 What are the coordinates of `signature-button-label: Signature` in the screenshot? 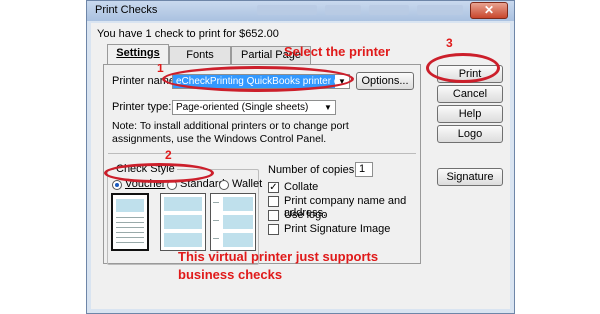 It's located at (470, 177).